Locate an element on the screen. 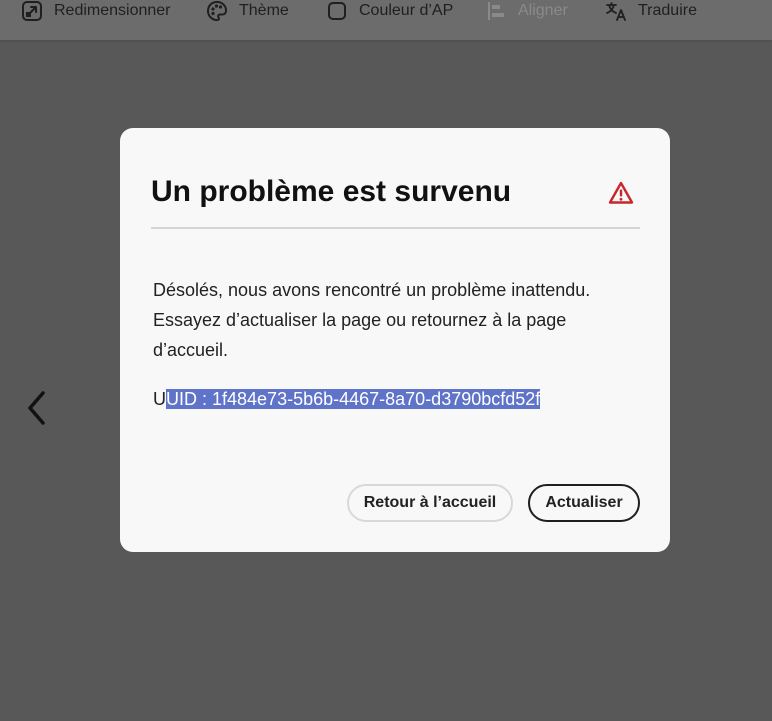  ap-color-button: Couleur d’AP is located at coordinates (389, 11).